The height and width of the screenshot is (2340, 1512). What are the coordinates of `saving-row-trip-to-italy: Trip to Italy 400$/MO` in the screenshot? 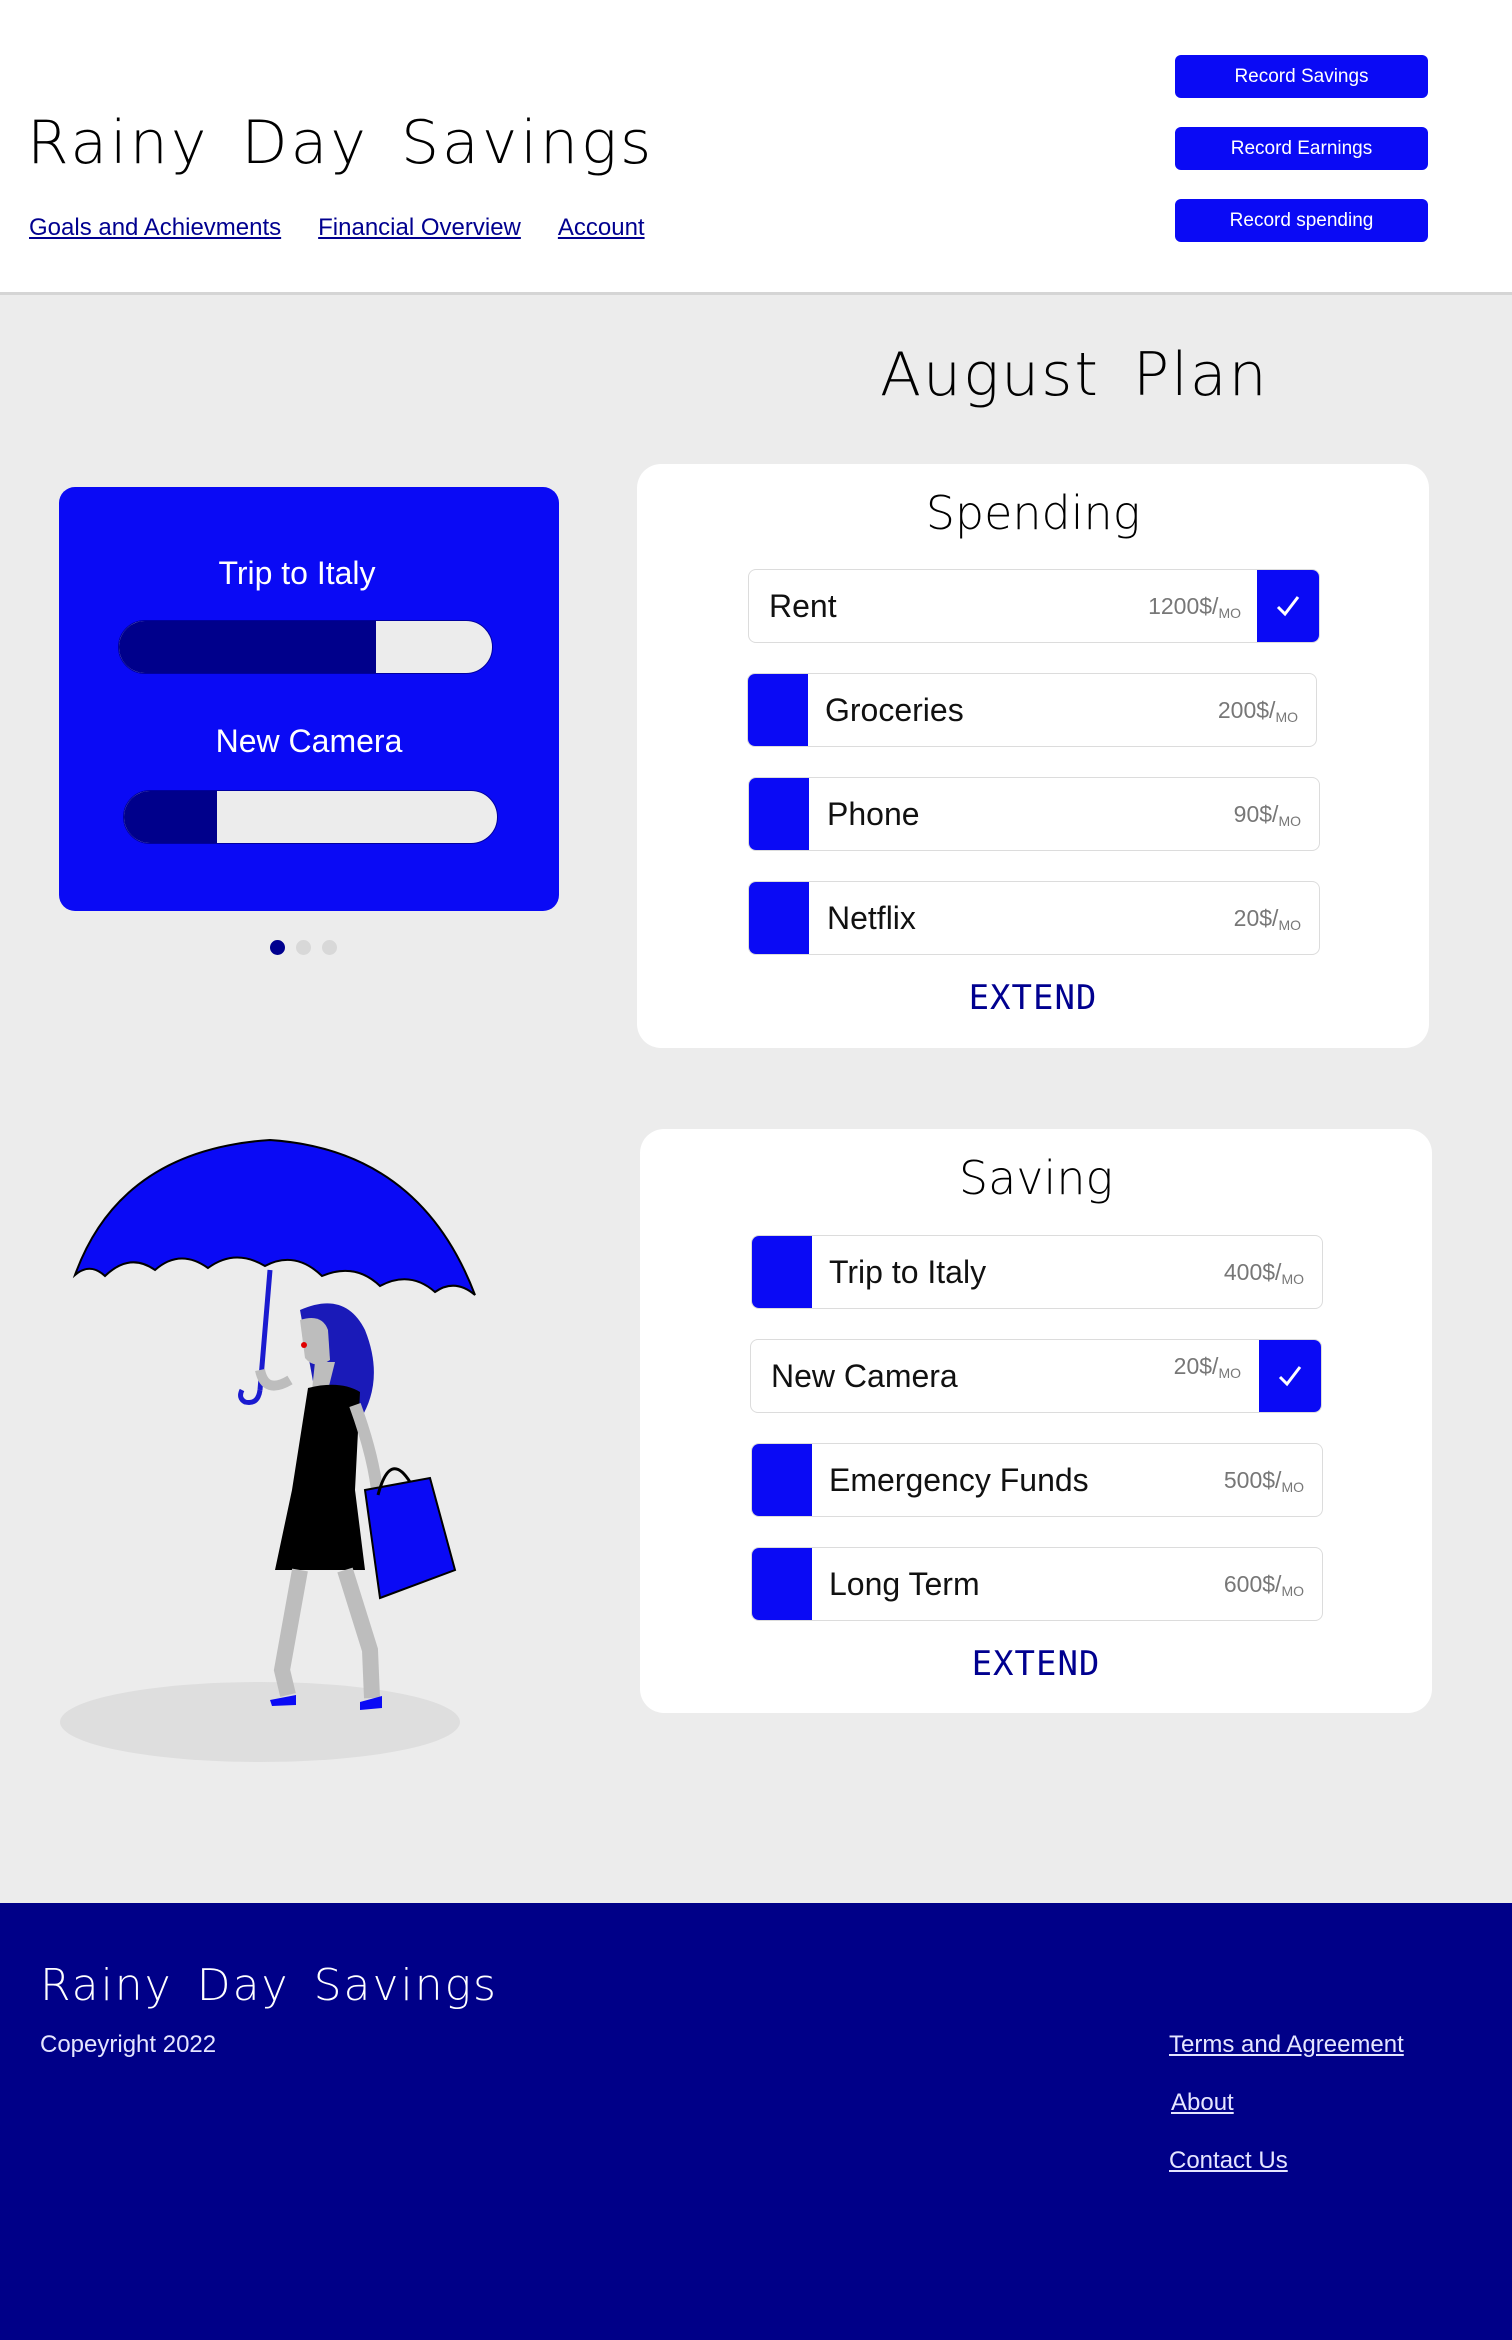 It's located at (1037, 1272).